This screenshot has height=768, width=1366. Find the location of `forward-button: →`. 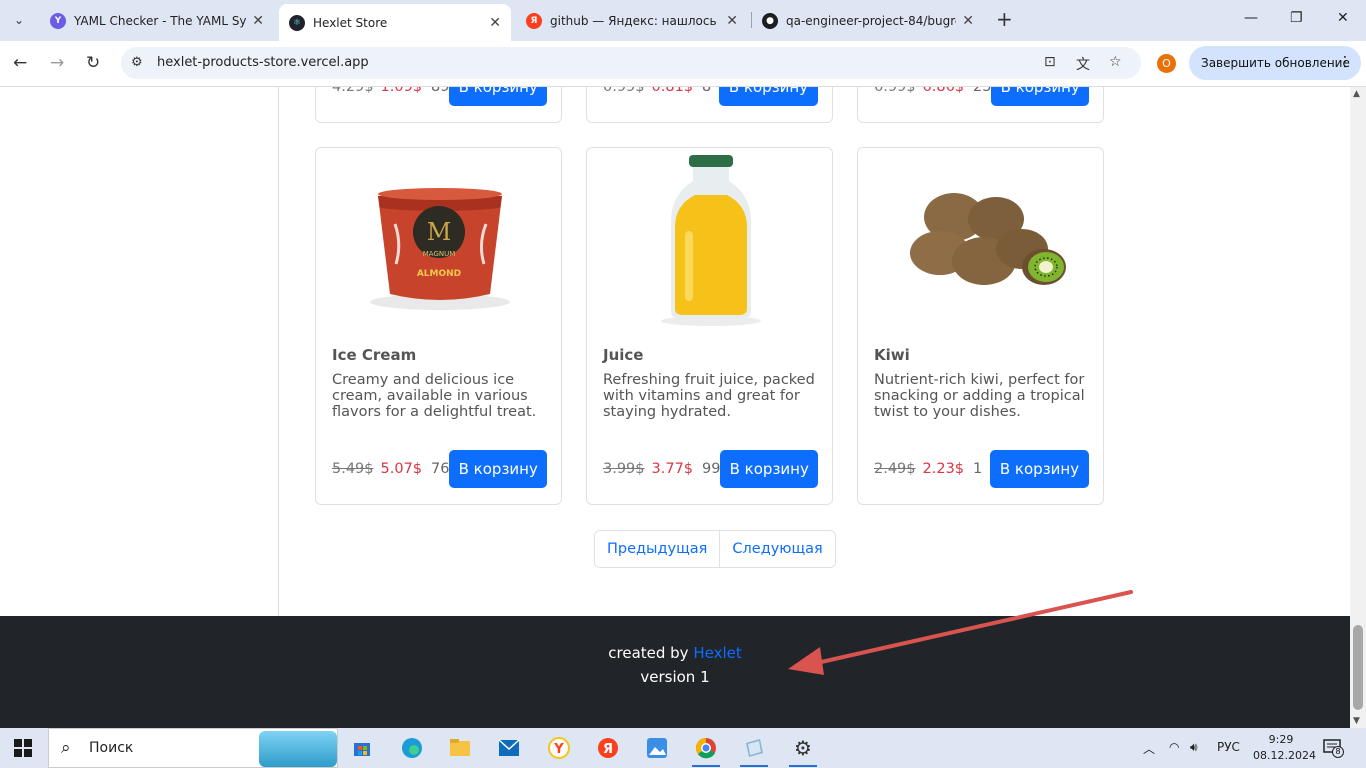

forward-button: → is located at coordinates (57, 63).